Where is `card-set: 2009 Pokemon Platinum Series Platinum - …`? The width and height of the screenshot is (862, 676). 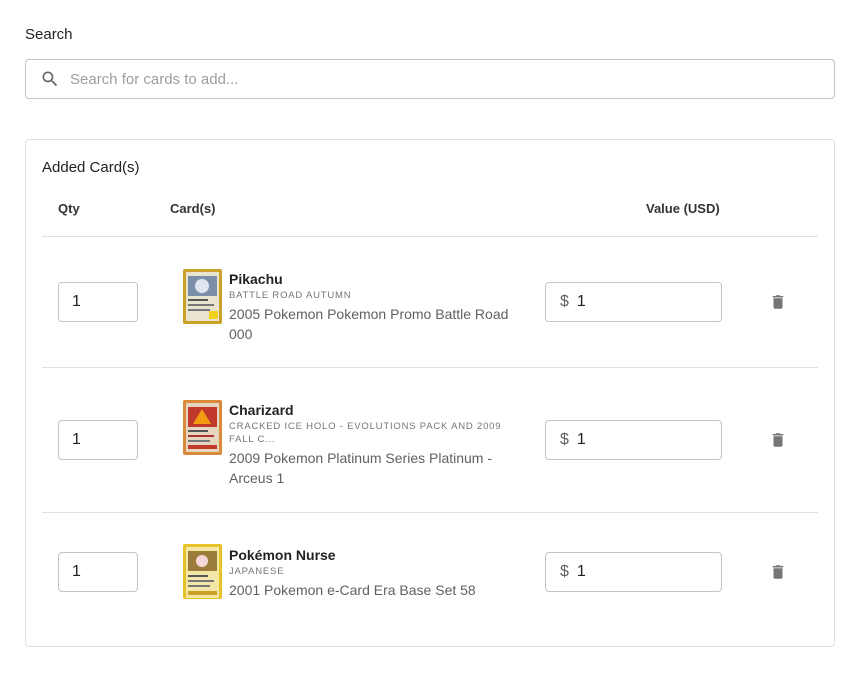 card-set: 2009 Pokemon Platinum Series Platinum - … is located at coordinates (361, 468).